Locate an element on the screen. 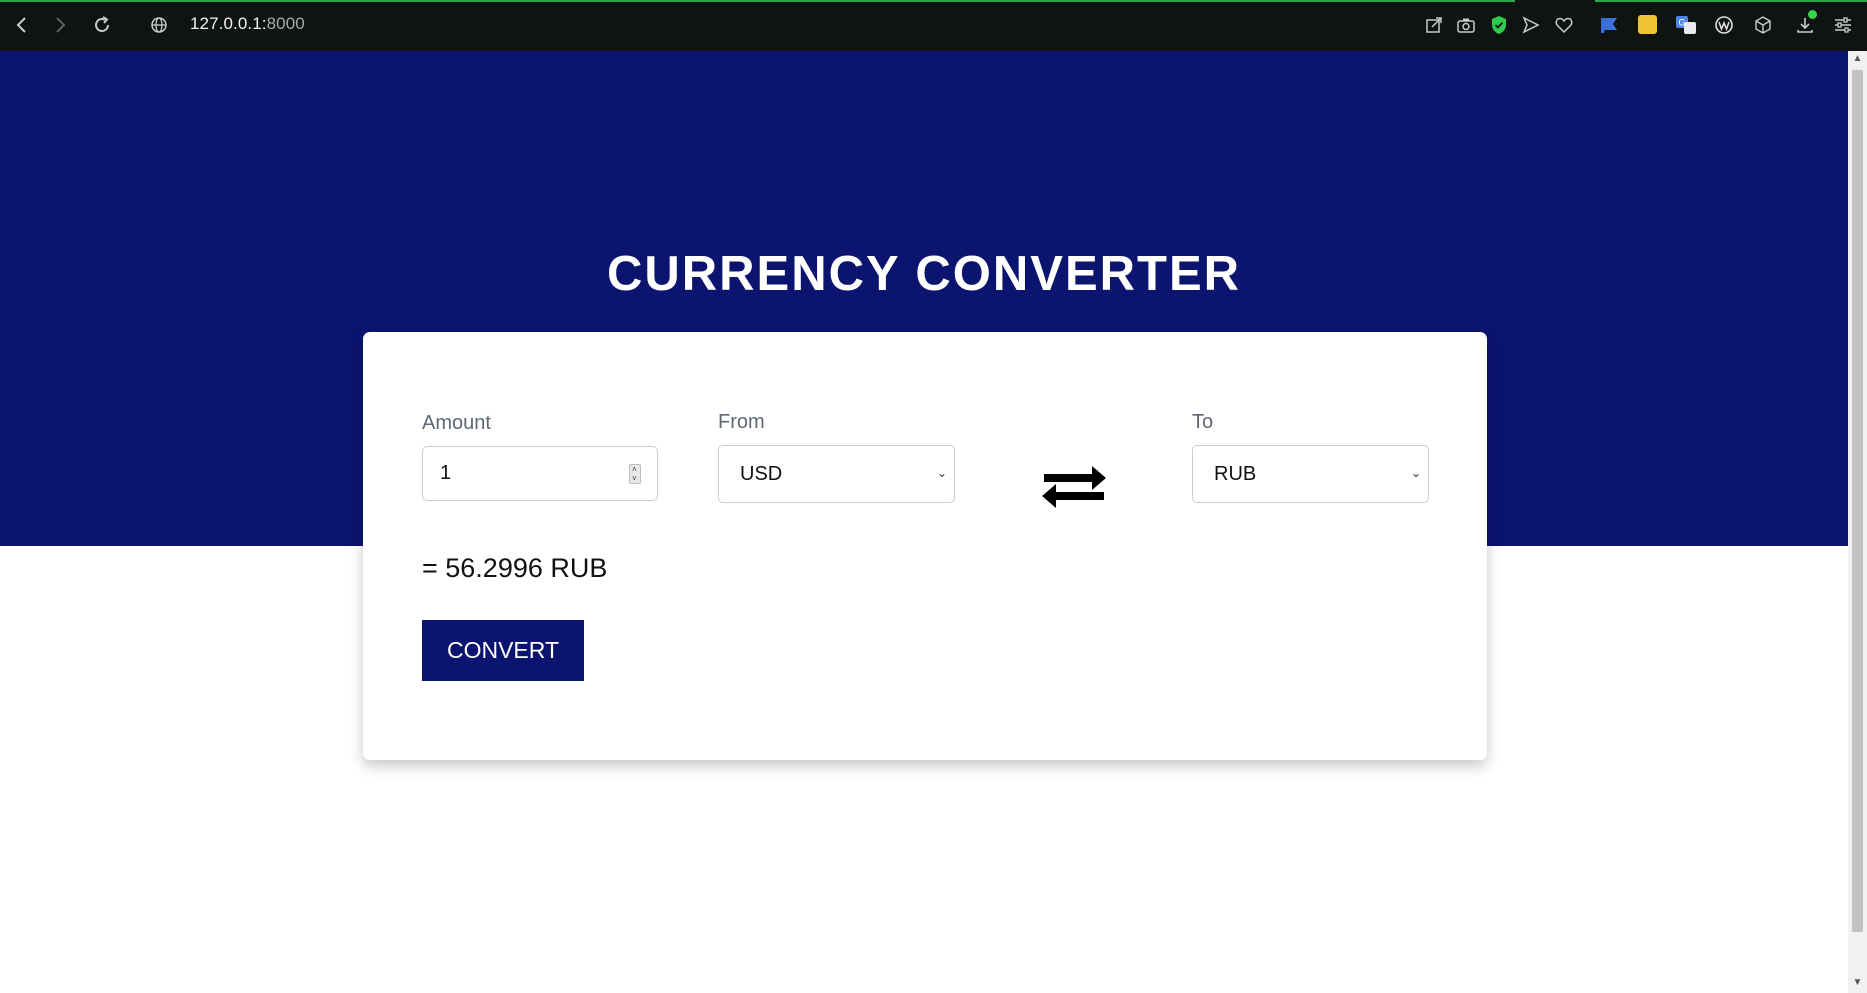  notes-extension-icon is located at coordinates (1647, 24).